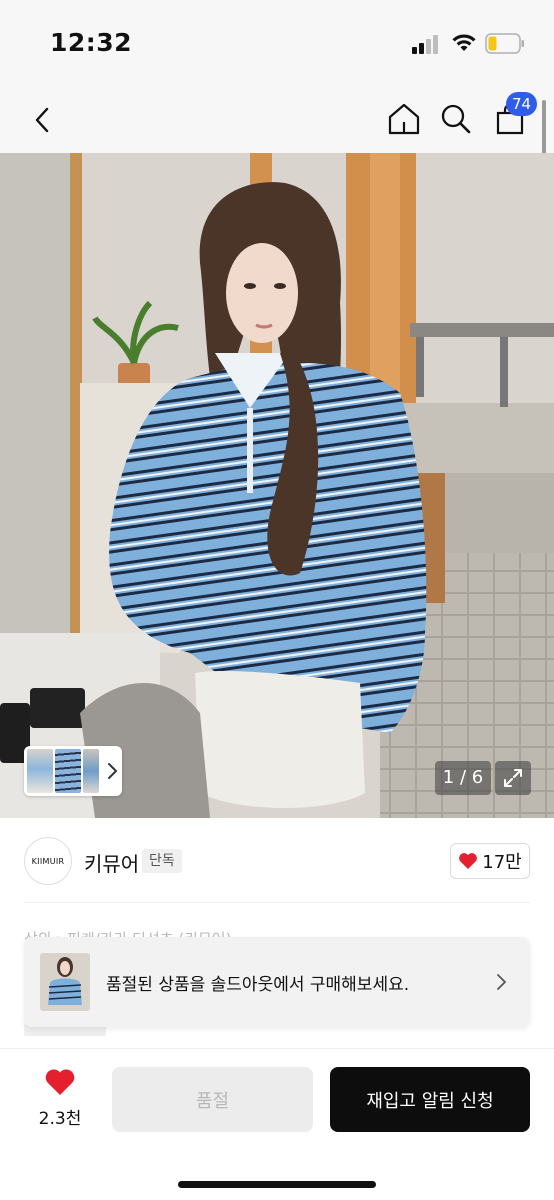 The height and width of the screenshot is (1200, 554). What do you see at coordinates (277, 902) in the screenshot?
I see `divider` at bounding box center [277, 902].